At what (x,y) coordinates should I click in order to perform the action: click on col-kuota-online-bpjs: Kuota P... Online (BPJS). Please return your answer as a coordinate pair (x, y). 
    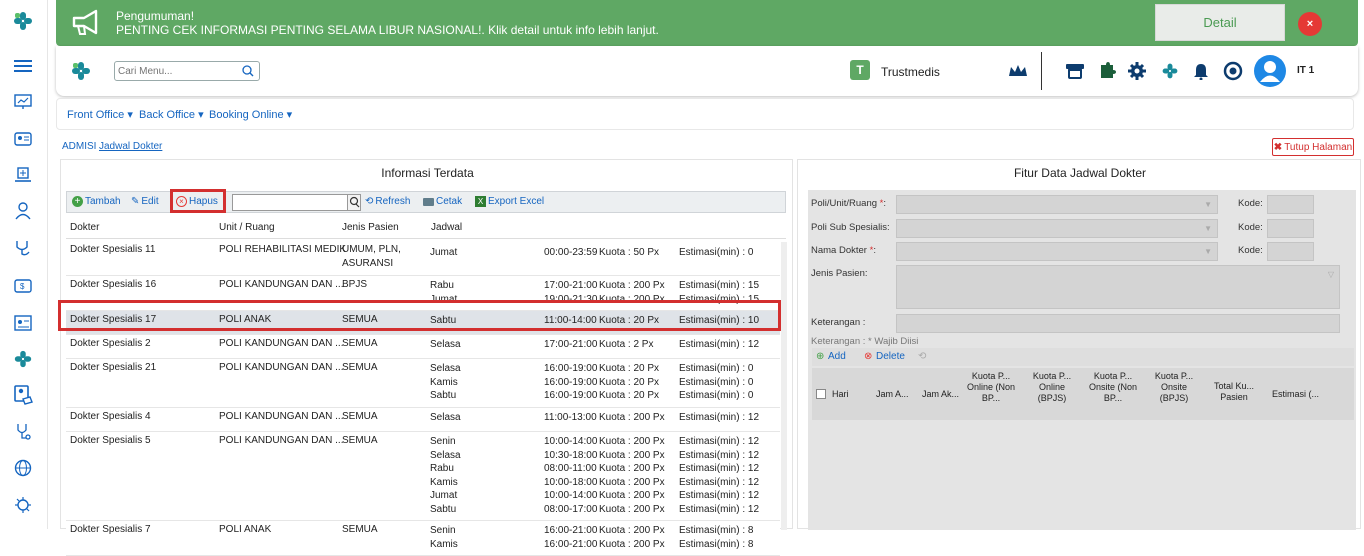
    Looking at the image, I should click on (1052, 387).